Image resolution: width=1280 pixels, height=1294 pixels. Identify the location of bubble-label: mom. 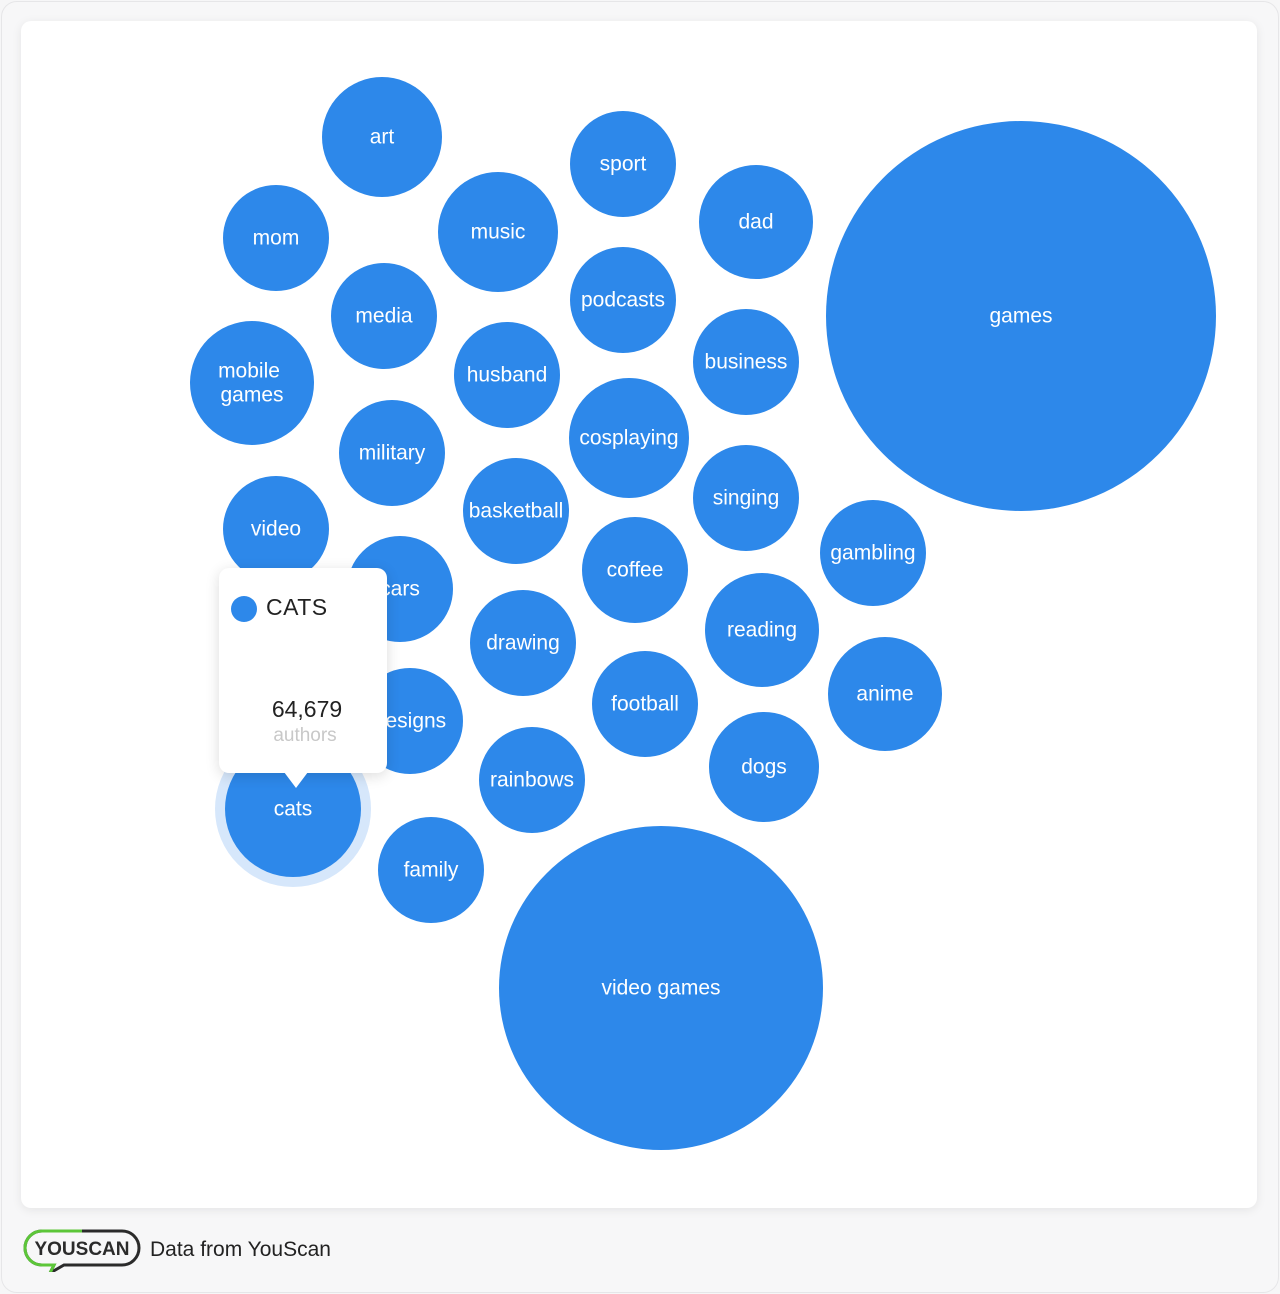
(276, 238).